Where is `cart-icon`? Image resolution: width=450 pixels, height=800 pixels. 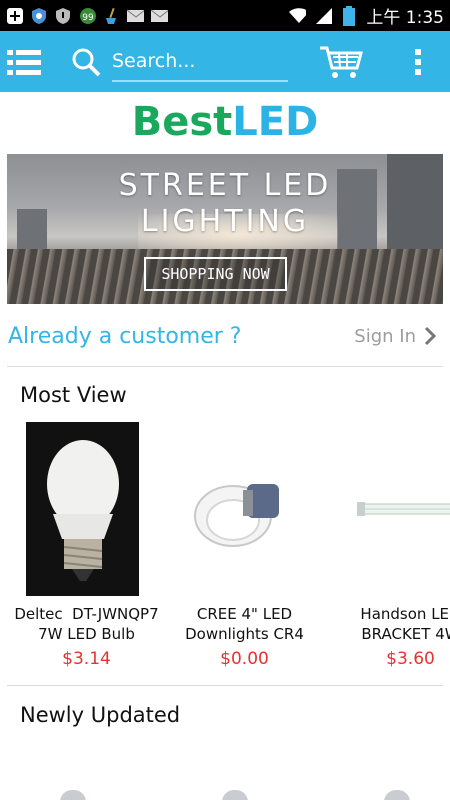 cart-icon is located at coordinates (341, 62).